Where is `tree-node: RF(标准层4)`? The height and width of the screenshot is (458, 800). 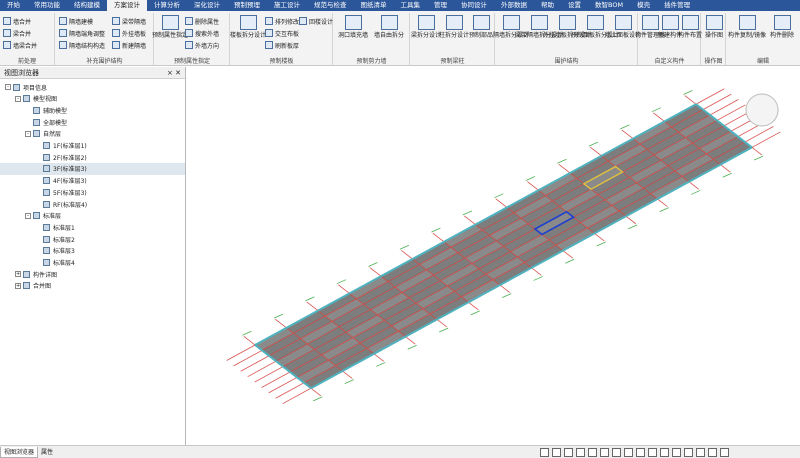 tree-node: RF(标准层4) is located at coordinates (92, 204).